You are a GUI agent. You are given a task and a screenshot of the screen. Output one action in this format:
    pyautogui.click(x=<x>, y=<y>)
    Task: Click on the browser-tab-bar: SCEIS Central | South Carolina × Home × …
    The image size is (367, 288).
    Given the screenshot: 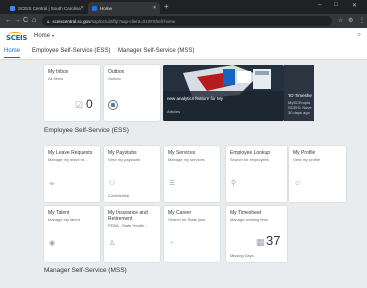 What is the action you would take?
    pyautogui.click(x=183, y=7)
    